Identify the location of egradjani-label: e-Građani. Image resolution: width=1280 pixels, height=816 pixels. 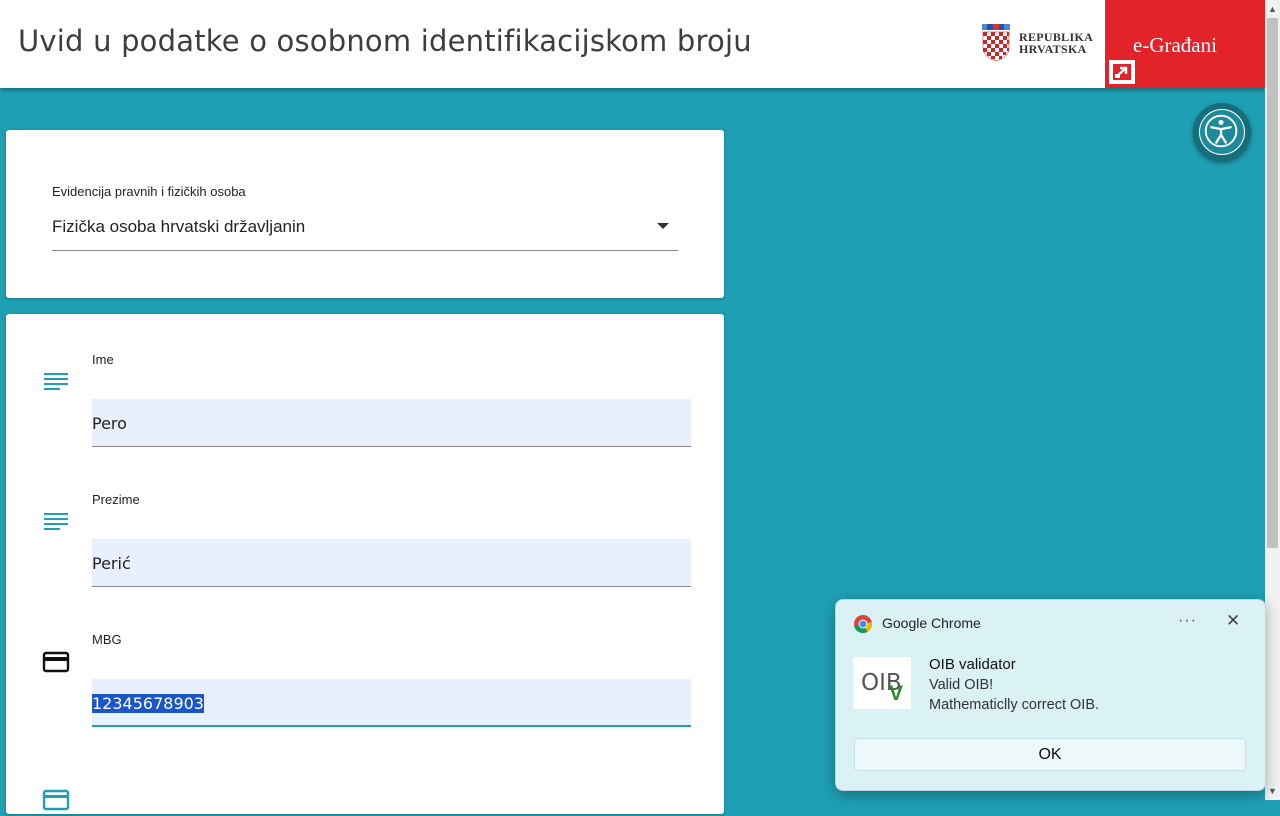
(1175, 45).